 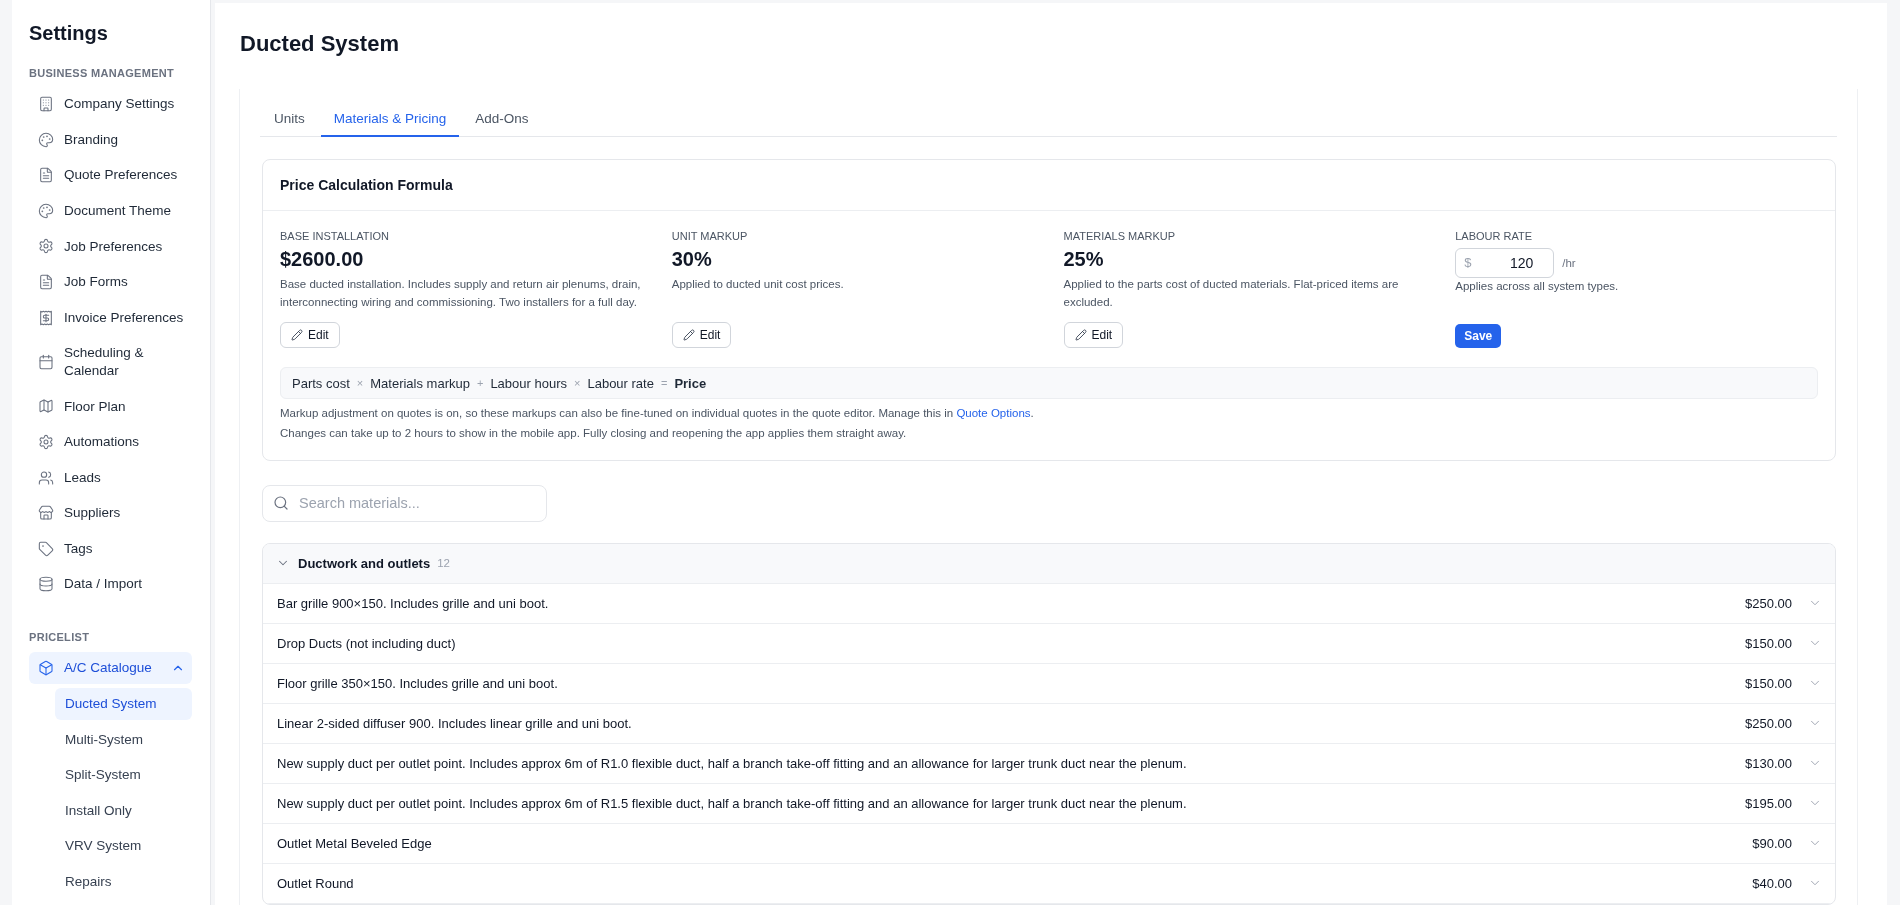 What do you see at coordinates (123, 810) in the screenshot?
I see `sidebar-subitem: Install Only` at bounding box center [123, 810].